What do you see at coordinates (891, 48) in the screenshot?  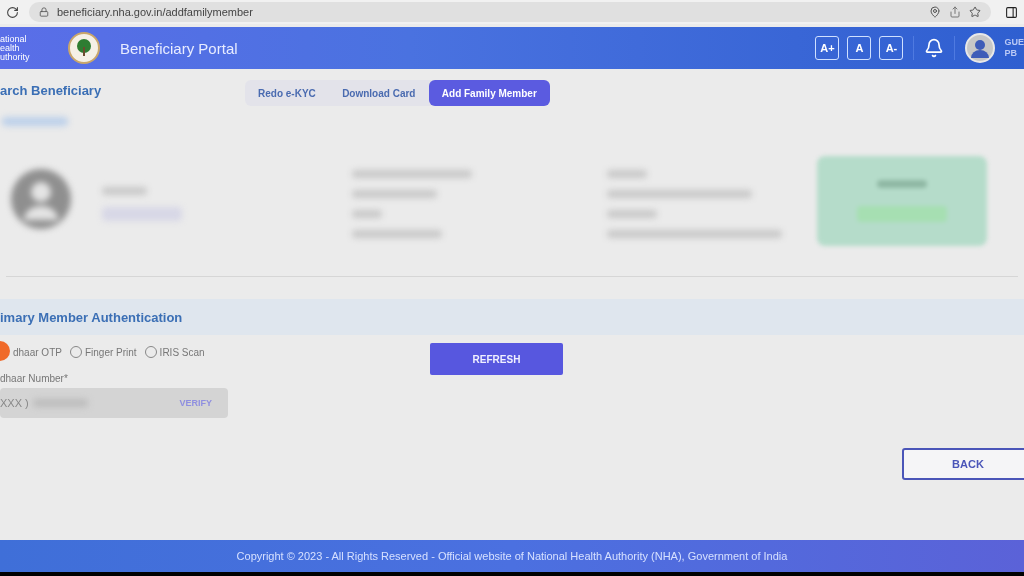 I see `font-size-button: A-` at bounding box center [891, 48].